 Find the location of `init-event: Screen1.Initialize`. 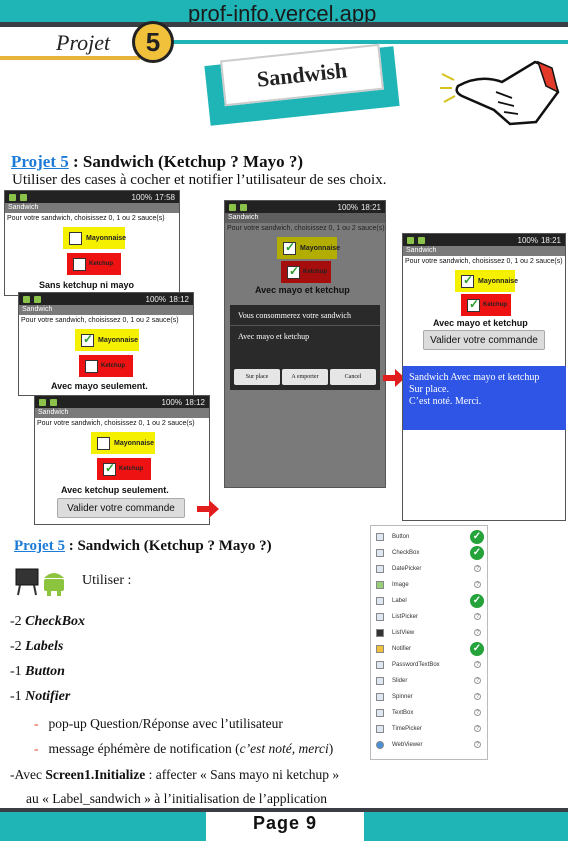

init-event: Screen1.Initialize is located at coordinates (95, 774).